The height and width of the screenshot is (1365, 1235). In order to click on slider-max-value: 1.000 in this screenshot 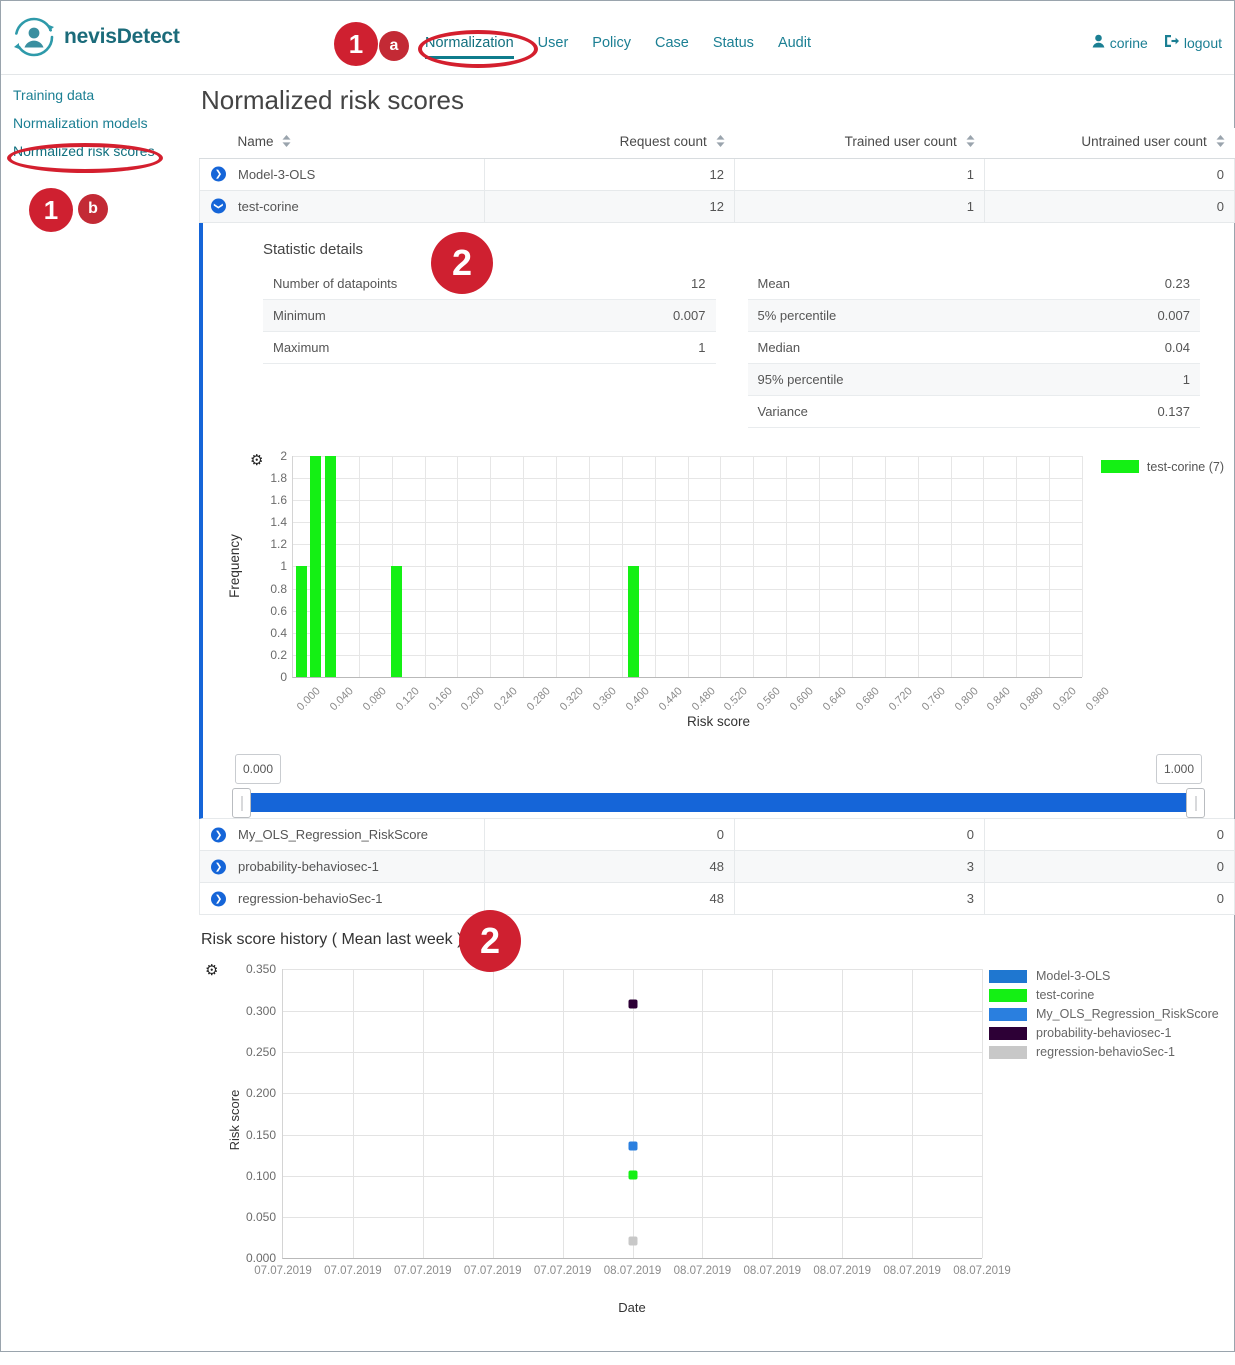, I will do `click(1179, 768)`.